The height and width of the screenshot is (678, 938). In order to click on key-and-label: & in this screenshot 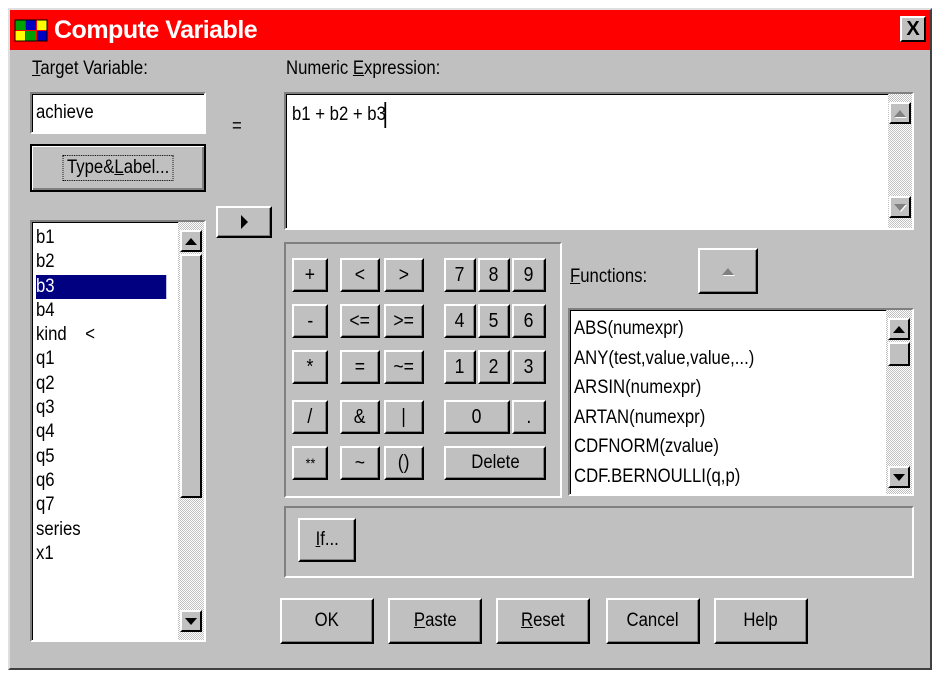, I will do `click(360, 416)`.